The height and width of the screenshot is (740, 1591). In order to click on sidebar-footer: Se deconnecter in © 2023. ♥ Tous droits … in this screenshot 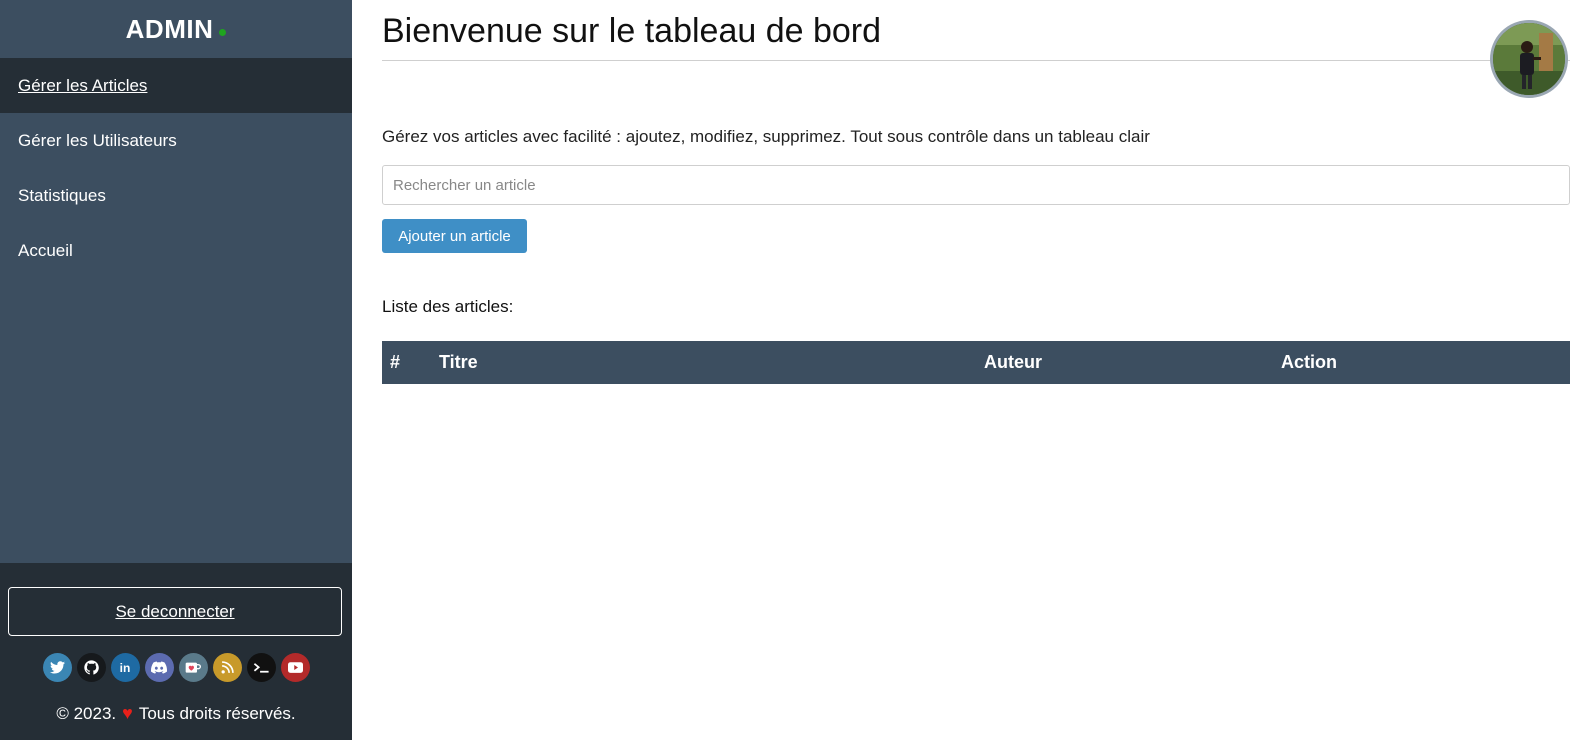, I will do `click(176, 651)`.